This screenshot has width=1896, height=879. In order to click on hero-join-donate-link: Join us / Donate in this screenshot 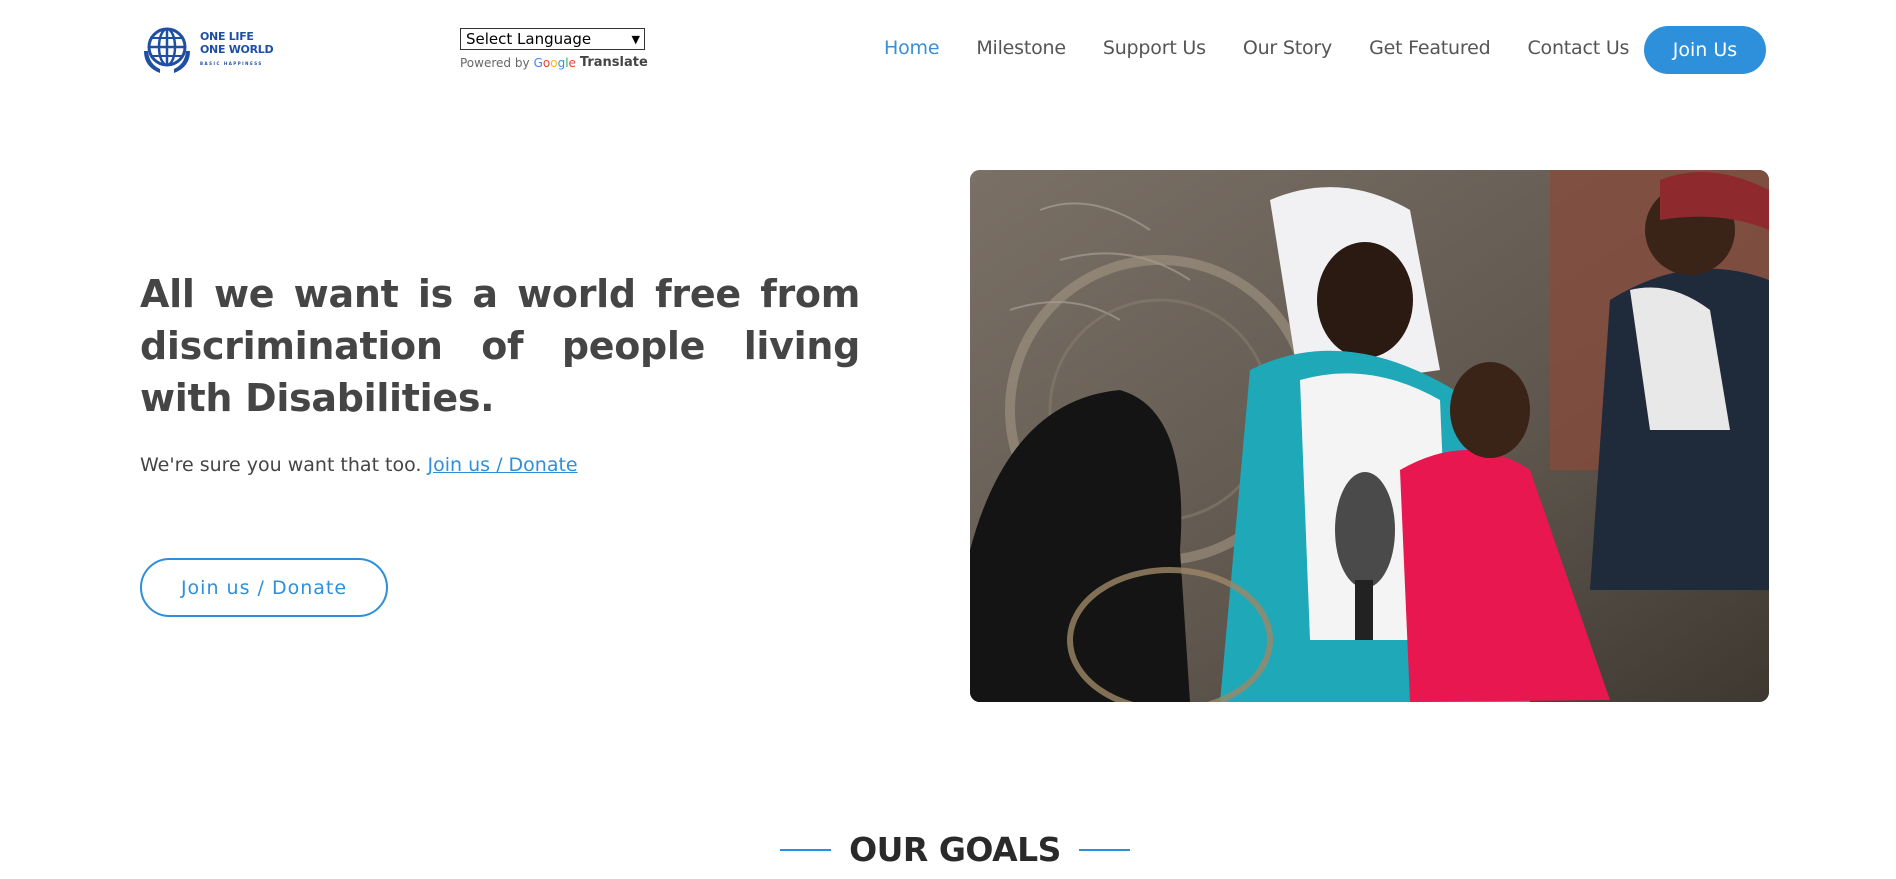, I will do `click(503, 465)`.